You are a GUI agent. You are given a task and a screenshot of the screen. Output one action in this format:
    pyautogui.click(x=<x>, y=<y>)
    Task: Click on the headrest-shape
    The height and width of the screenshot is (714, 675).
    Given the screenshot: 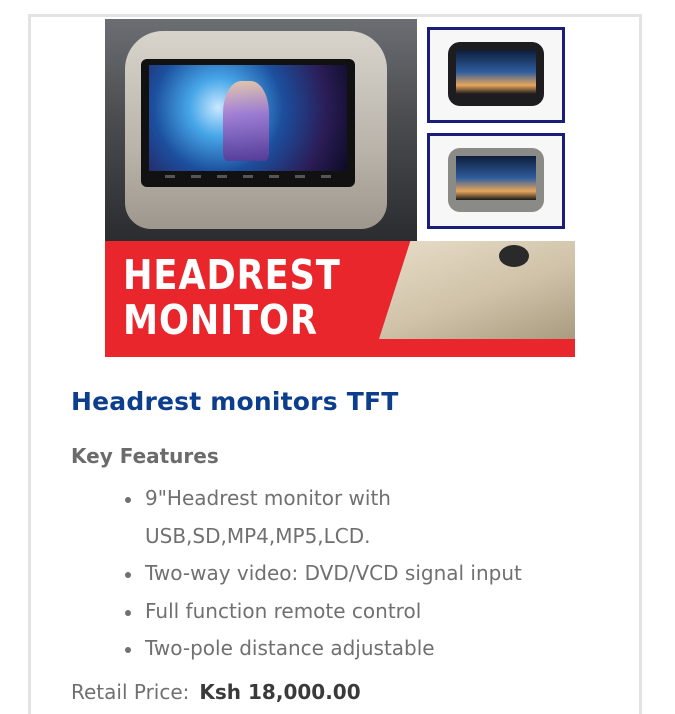 What is the action you would take?
    pyautogui.click(x=256, y=130)
    